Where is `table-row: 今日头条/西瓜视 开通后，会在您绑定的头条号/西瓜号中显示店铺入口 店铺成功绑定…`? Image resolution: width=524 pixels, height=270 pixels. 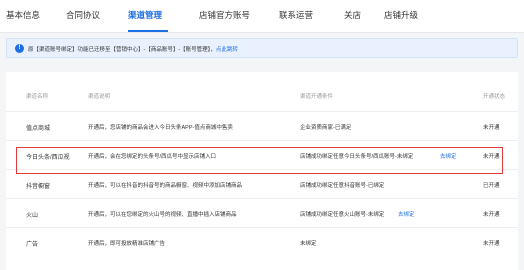
table-row: 今日头条/西瓜视 开通后，会在您绑定的头条号/西瓜号中显示店铺入口 店铺成功绑定… is located at coordinates (262, 155).